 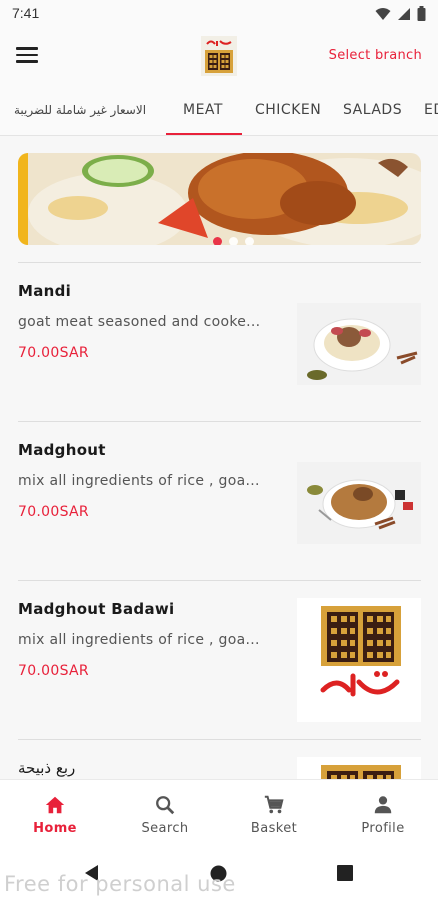 I want to click on banner-image, so click(x=219, y=199).